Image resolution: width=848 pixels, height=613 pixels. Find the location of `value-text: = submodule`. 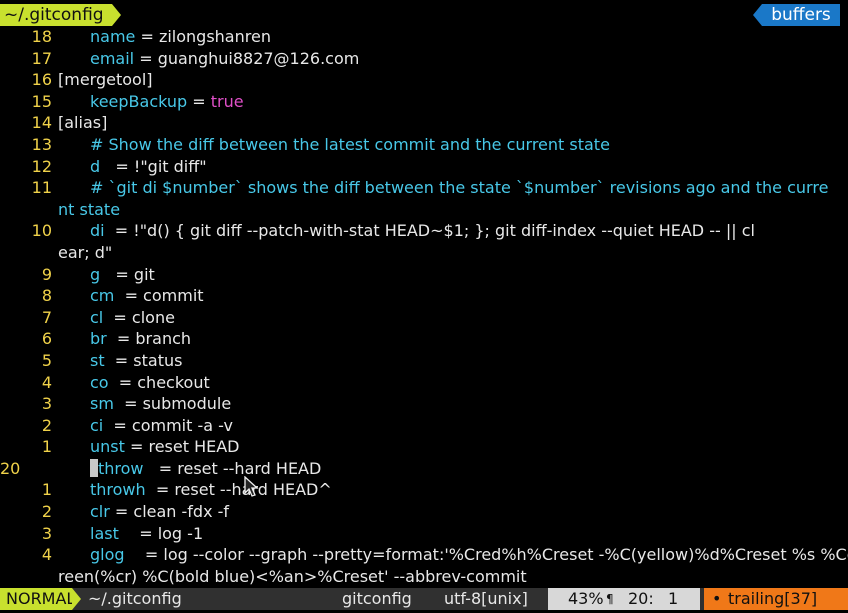

value-text: = submodule is located at coordinates (172, 404).